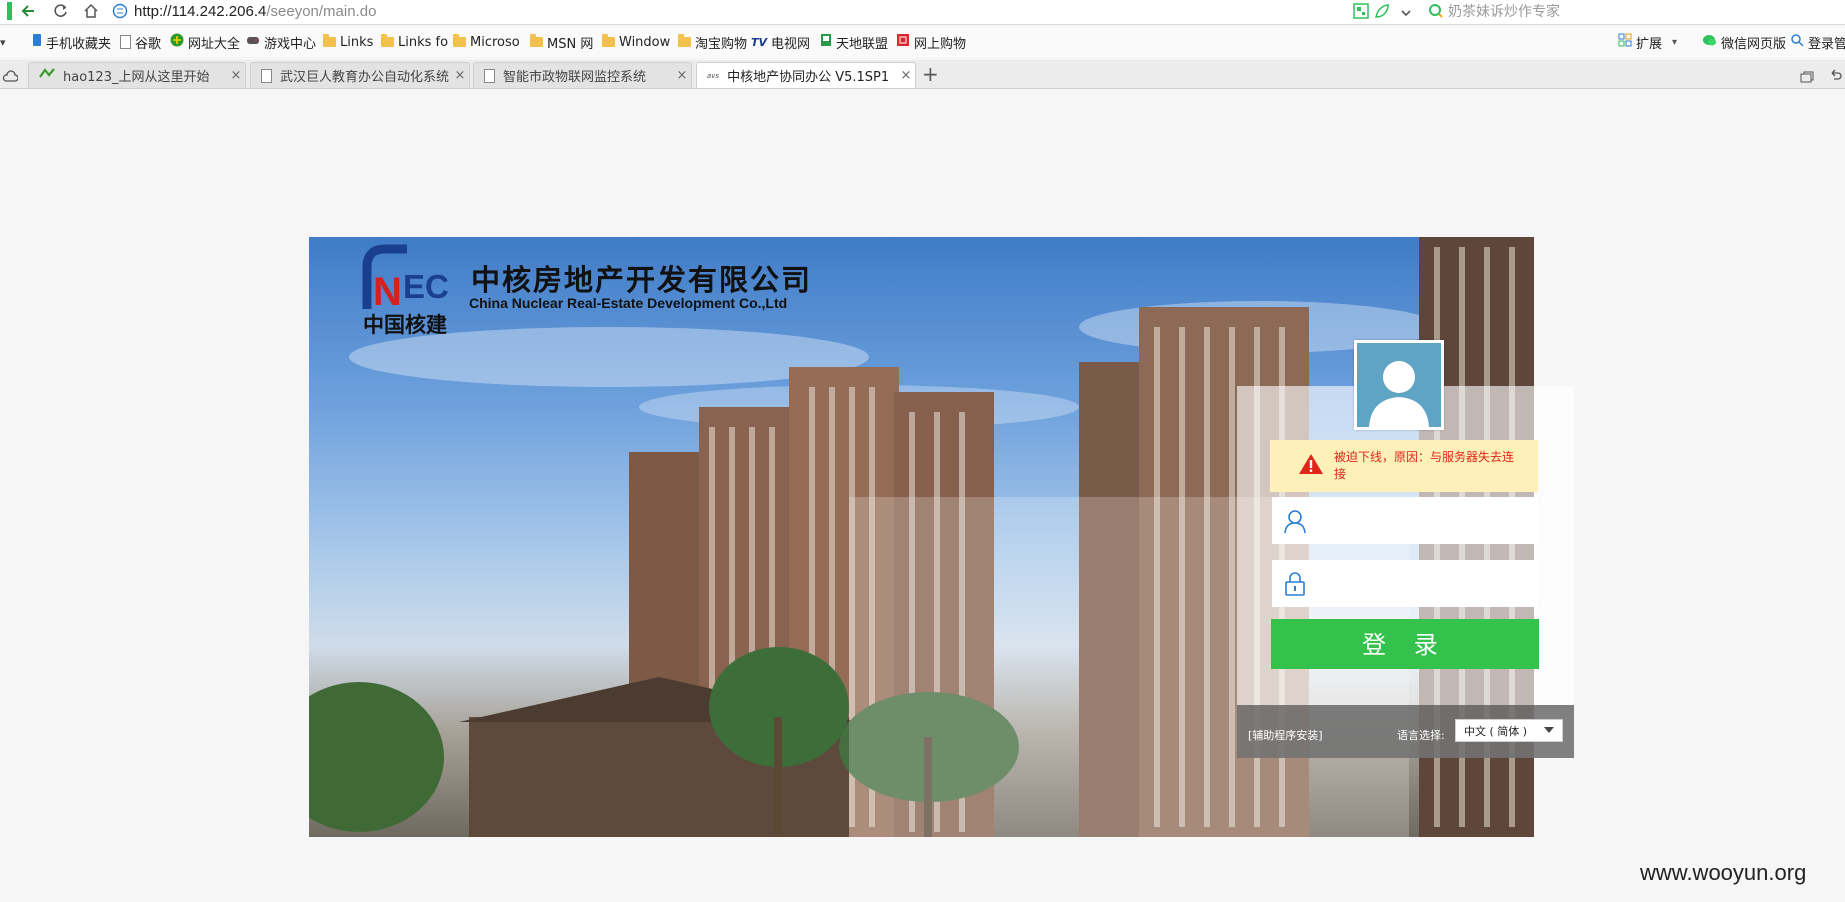 Image resolution: width=1845 pixels, height=902 pixels. Describe the element at coordinates (321, 11) in the screenshot. I see `url-path: /seeyon/main.do` at that location.